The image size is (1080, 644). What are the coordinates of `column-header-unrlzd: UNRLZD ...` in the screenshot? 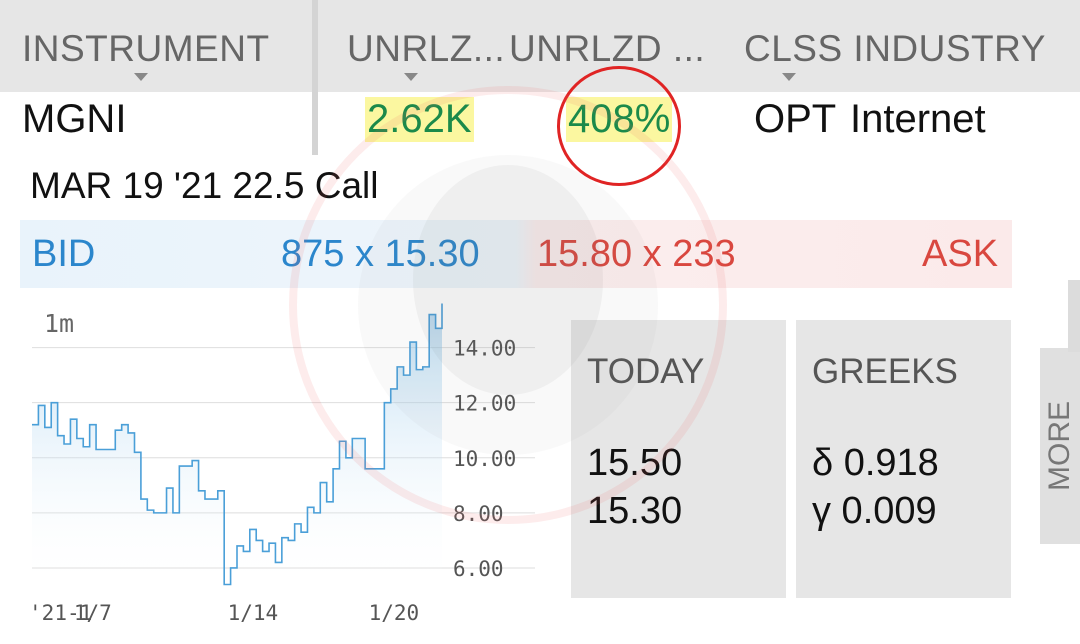 It's located at (607, 49).